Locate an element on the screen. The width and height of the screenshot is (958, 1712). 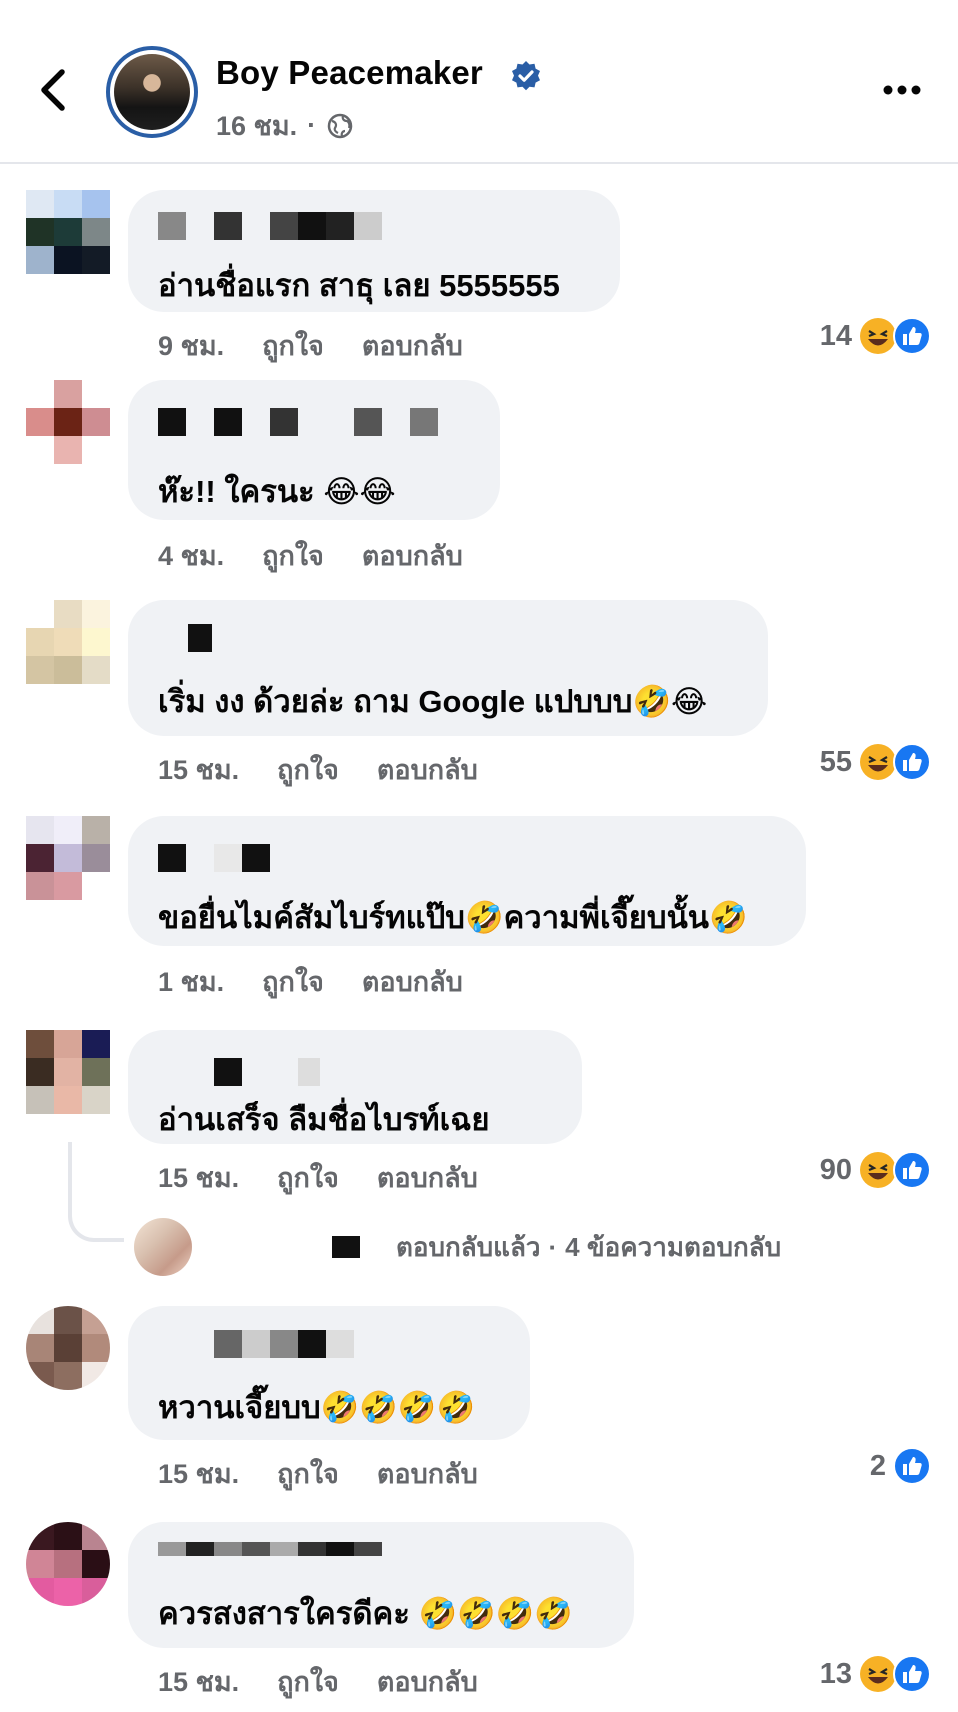
replied-label: ตอบกลับแล้ว is located at coordinates (468, 1246).